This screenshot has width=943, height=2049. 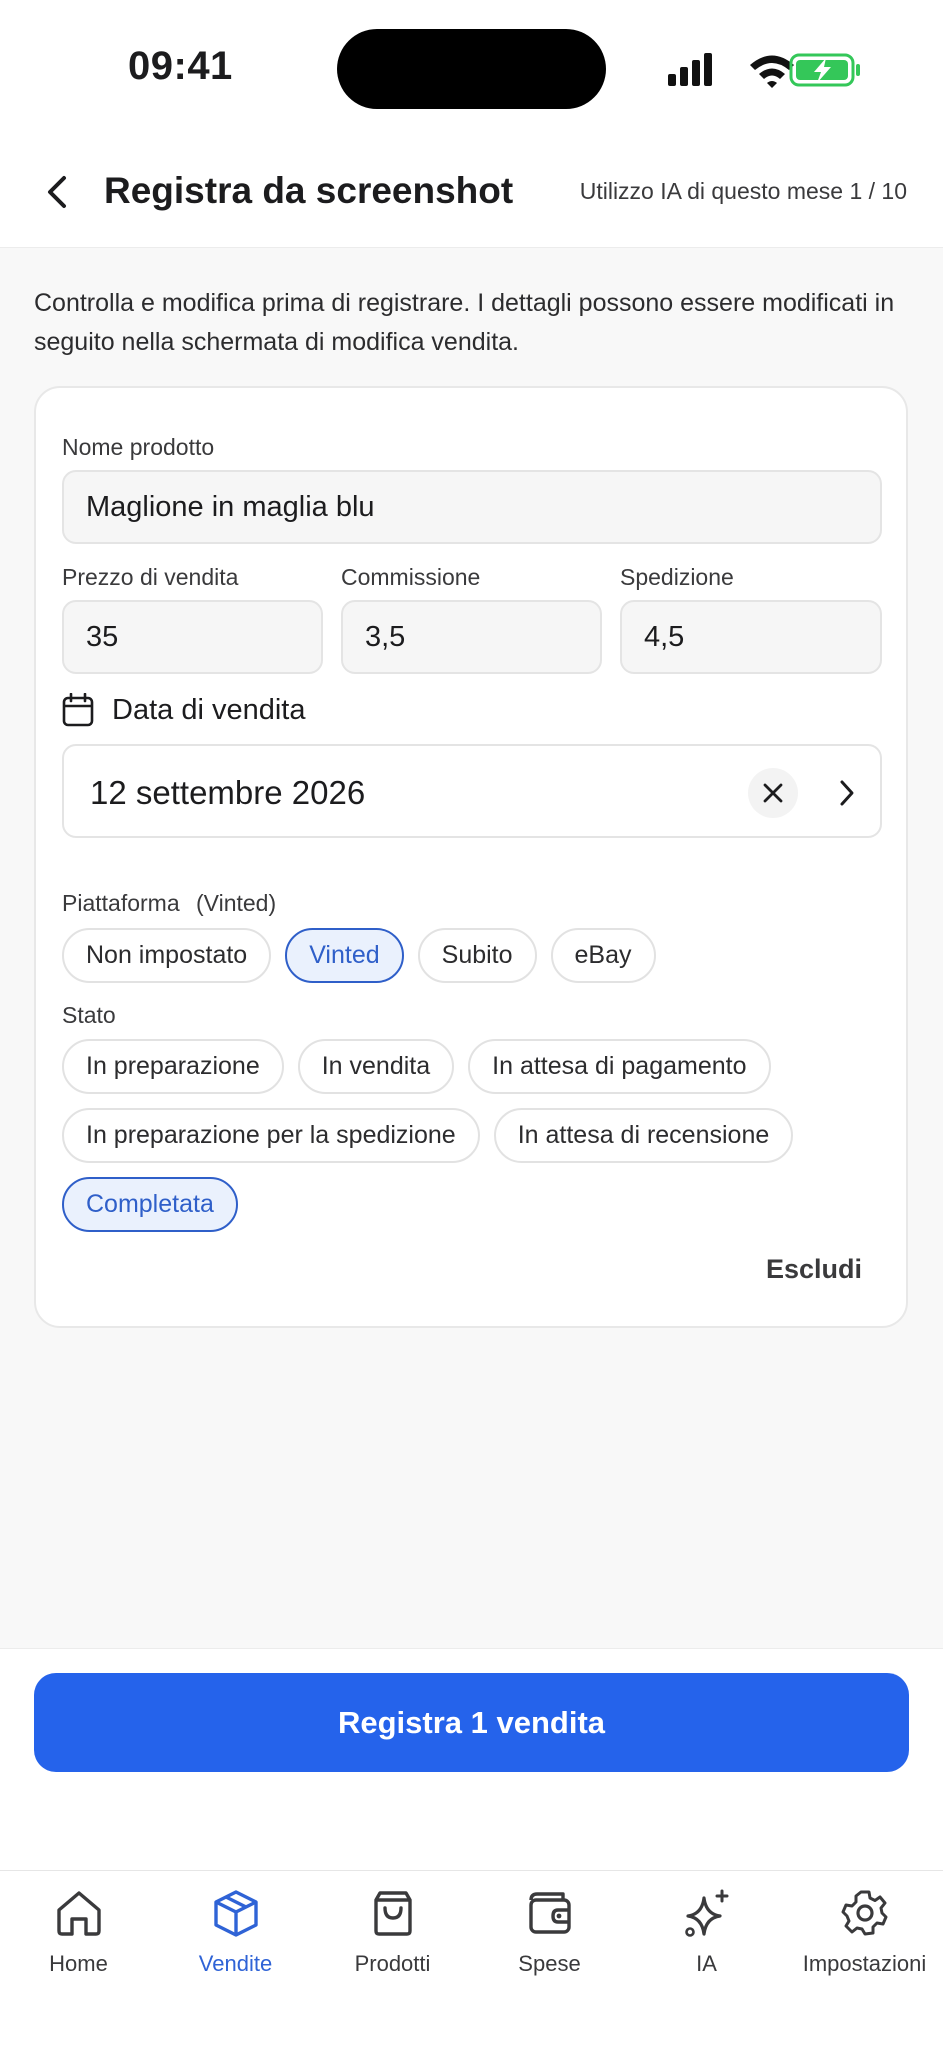 What do you see at coordinates (477, 955) in the screenshot?
I see `platform-chip-subito: Subito` at bounding box center [477, 955].